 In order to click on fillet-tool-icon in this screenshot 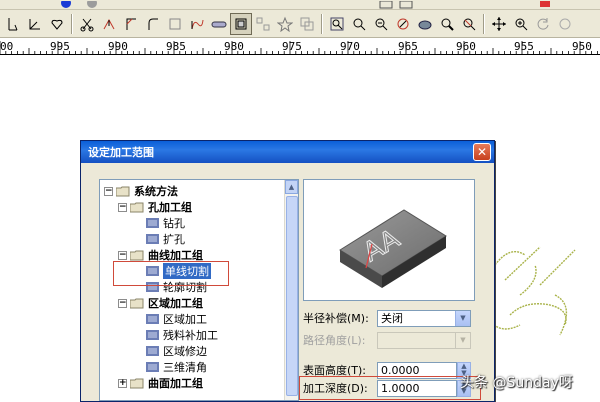, I will do `click(153, 24)`.